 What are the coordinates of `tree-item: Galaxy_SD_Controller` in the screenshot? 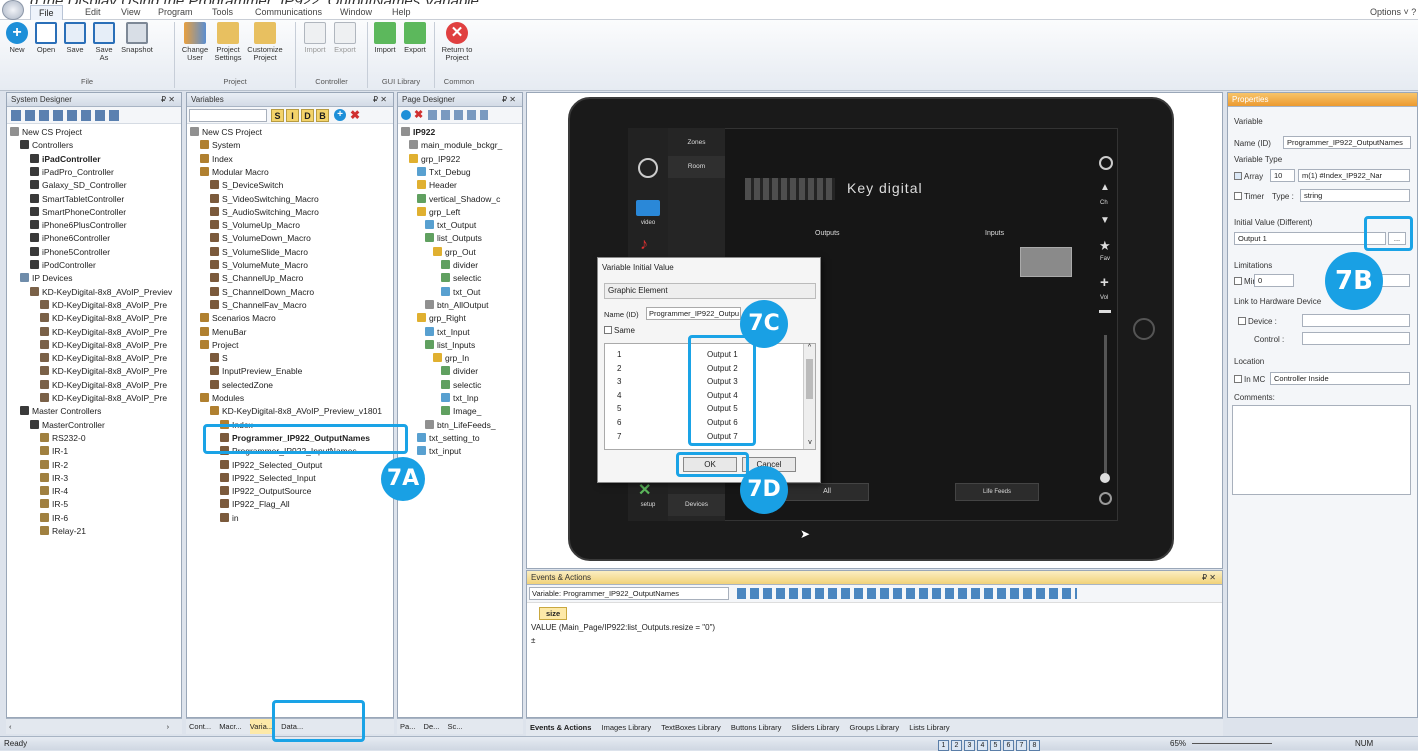 It's located at (78, 185).